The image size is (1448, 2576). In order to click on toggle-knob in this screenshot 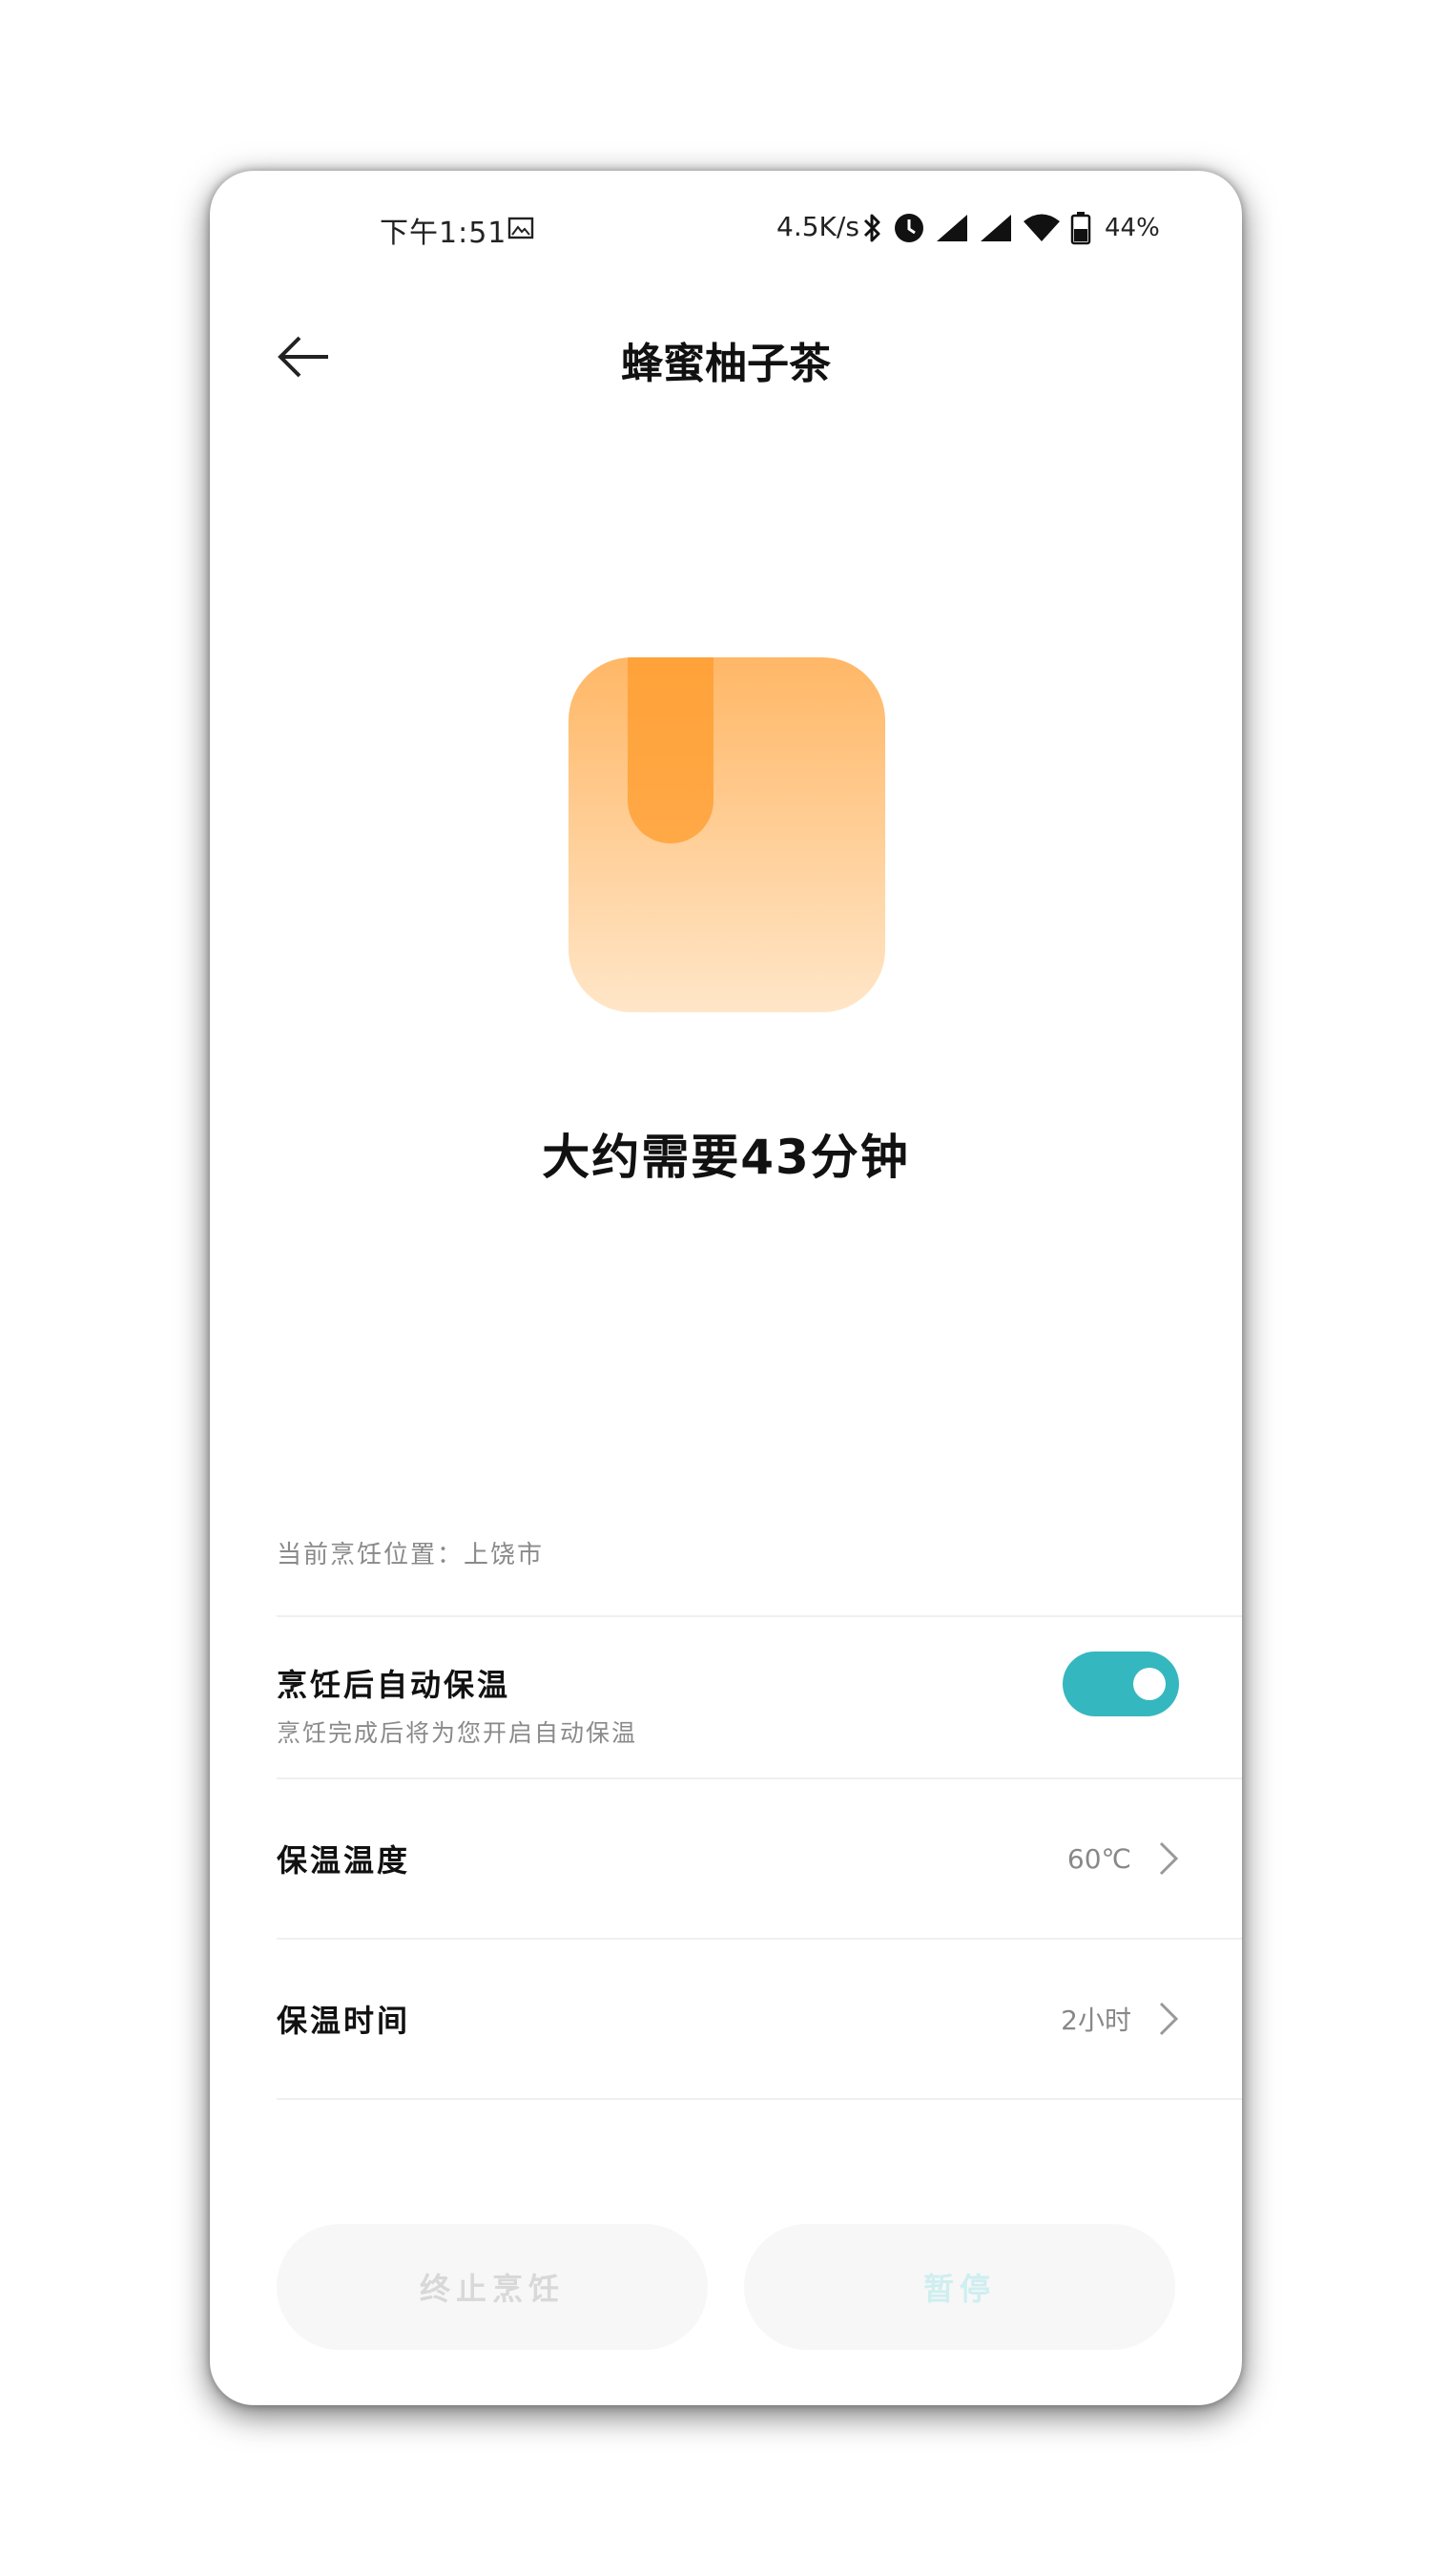, I will do `click(1149, 1684)`.